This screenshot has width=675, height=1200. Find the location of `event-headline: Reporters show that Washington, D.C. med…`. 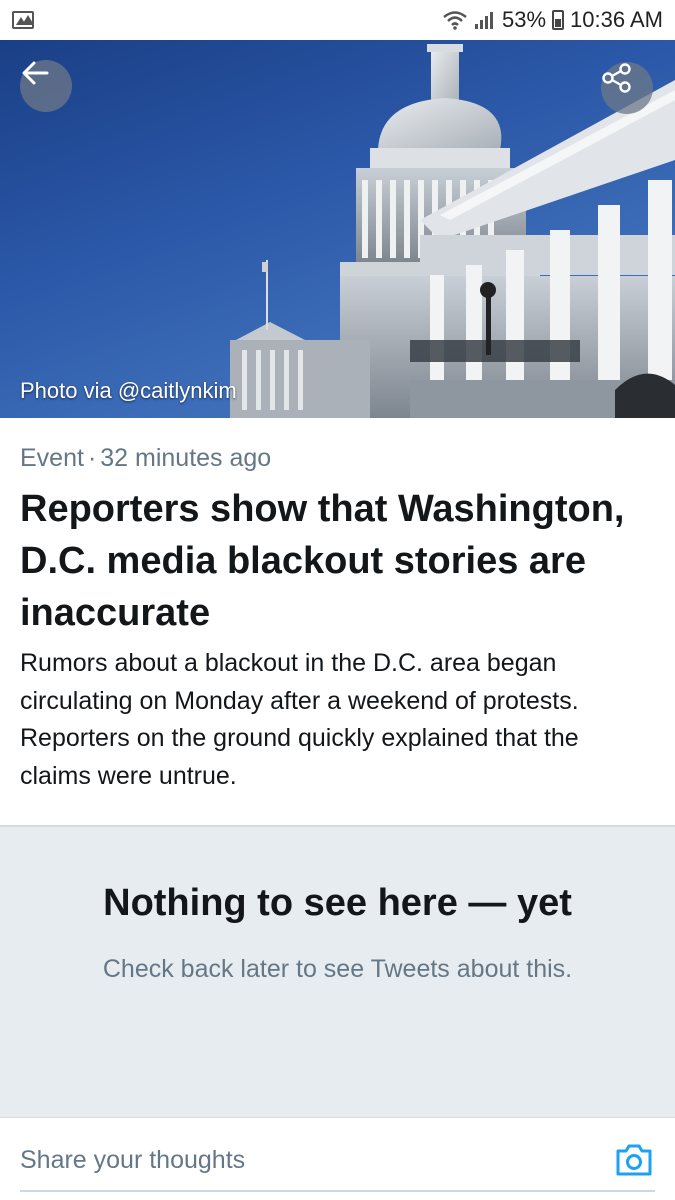

event-headline: Reporters show that Washington, D.C. med… is located at coordinates (322, 561).